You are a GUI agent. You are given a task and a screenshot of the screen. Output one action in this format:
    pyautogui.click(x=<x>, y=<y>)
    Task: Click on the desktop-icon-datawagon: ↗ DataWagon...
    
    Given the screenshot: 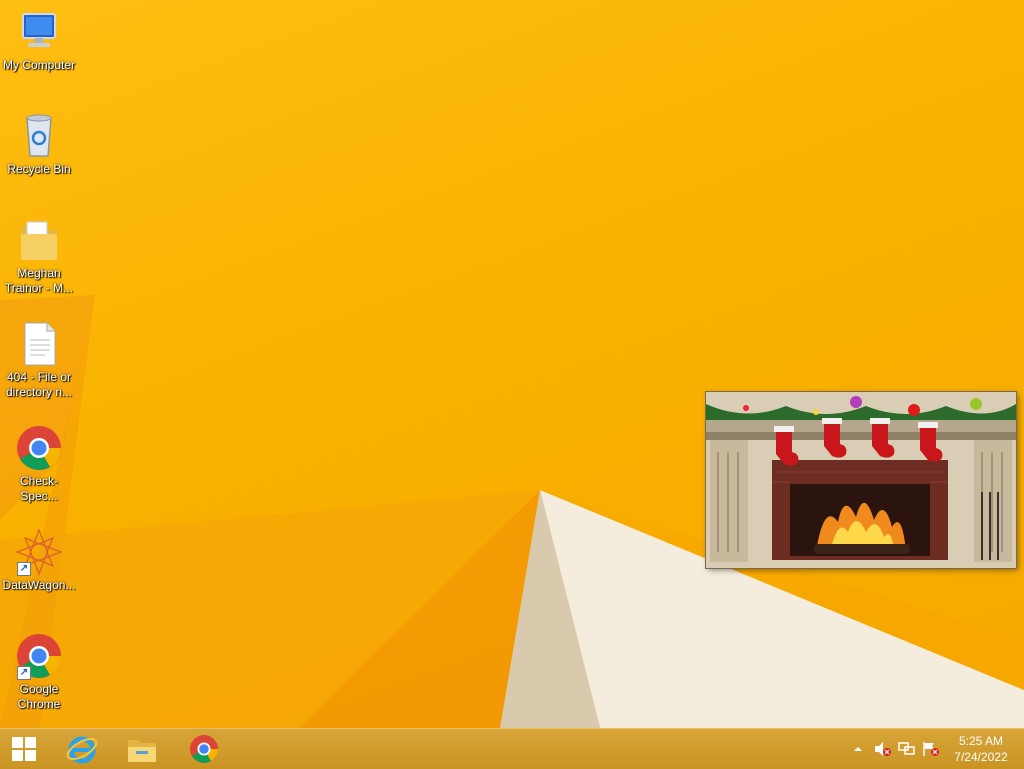 What is the action you would take?
    pyautogui.click(x=39, y=560)
    